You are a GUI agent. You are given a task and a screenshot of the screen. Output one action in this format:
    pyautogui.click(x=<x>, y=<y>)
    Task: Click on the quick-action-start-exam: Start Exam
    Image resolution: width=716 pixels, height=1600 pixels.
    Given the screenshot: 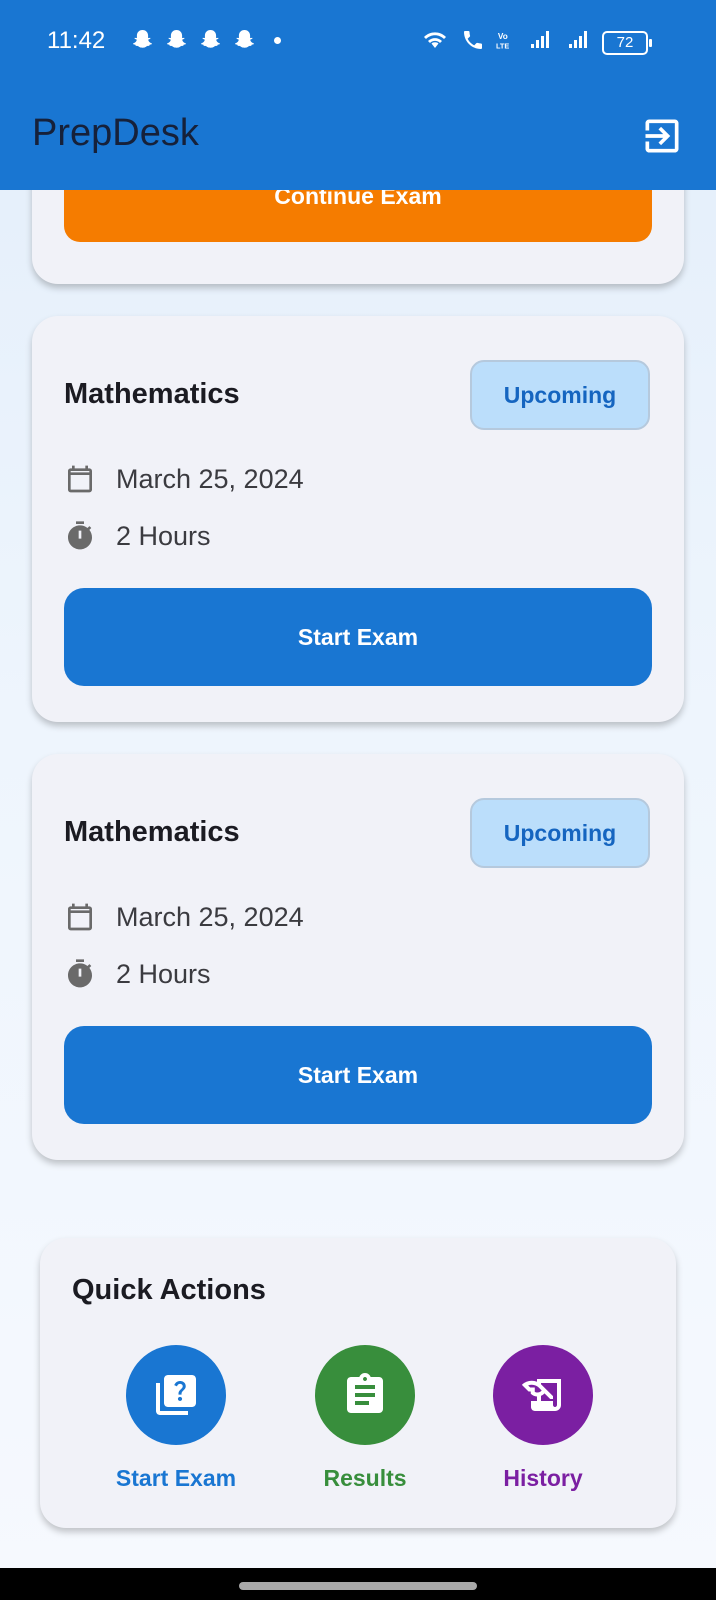 What is the action you would take?
    pyautogui.click(x=176, y=1418)
    